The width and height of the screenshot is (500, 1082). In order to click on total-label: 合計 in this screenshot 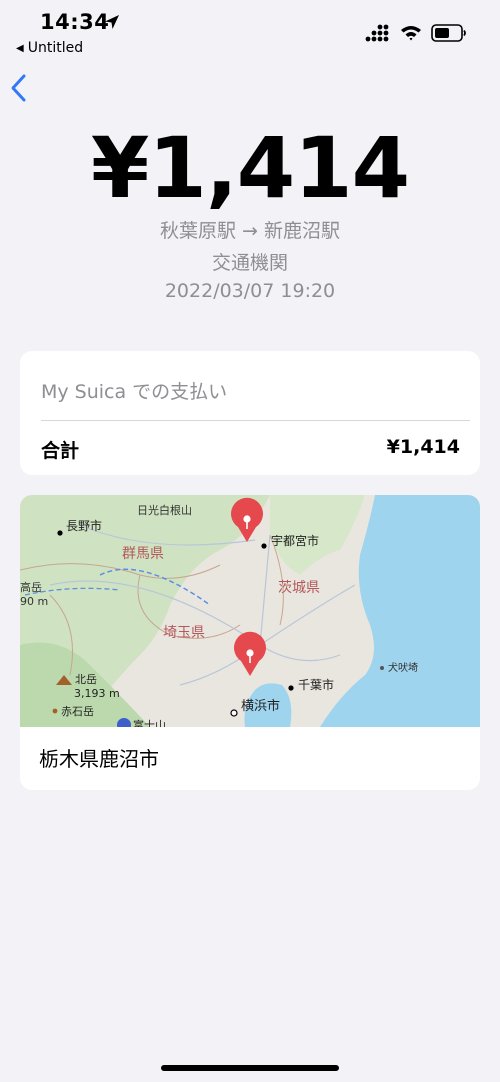, I will do `click(60, 451)`.